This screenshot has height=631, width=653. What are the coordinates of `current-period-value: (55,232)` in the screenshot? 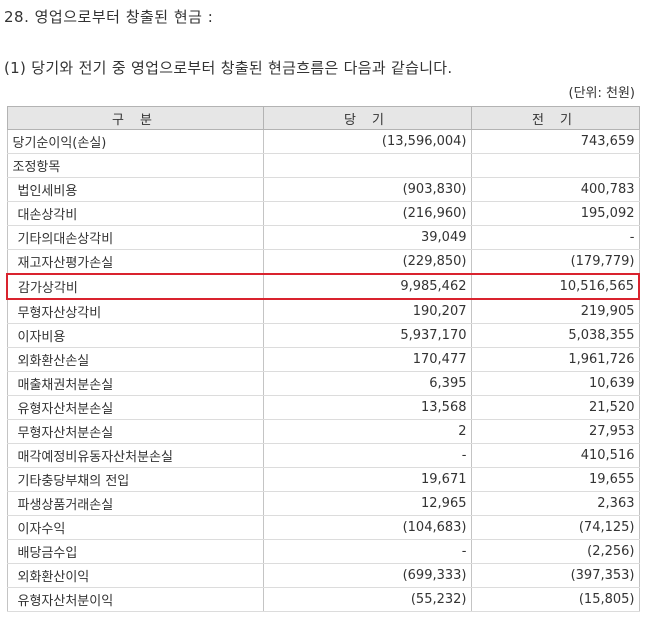 It's located at (367, 599).